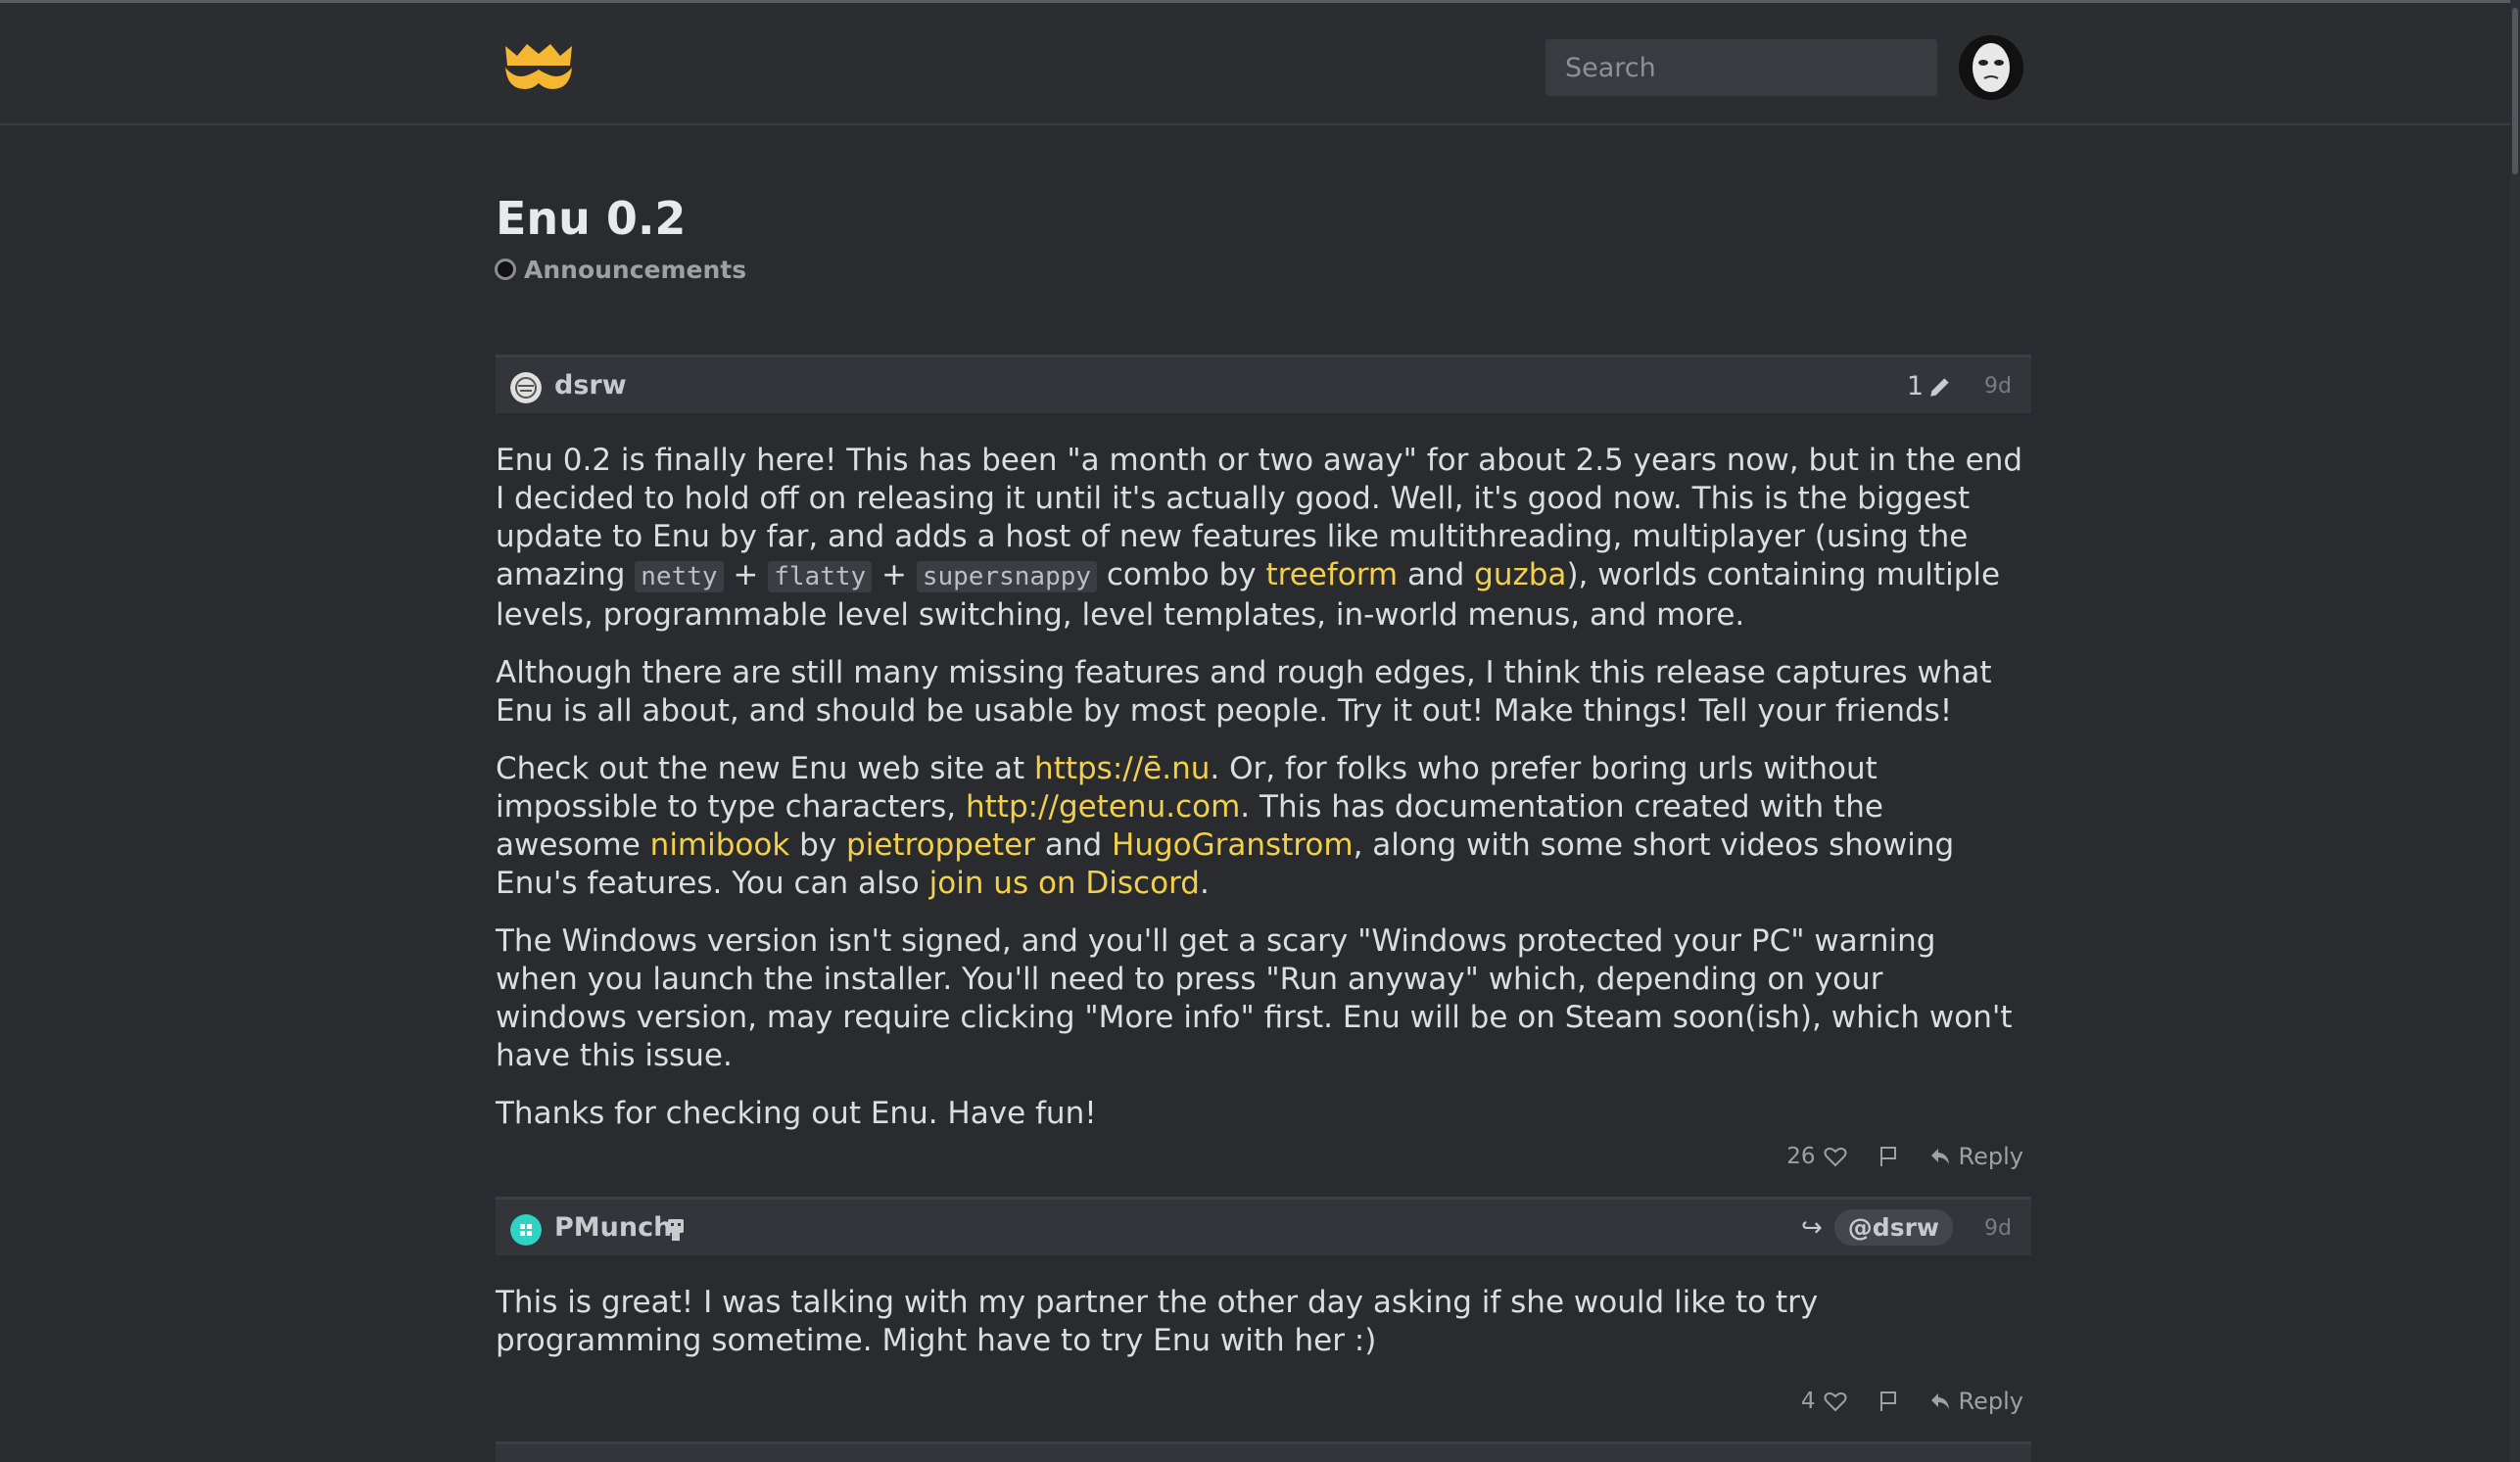  Describe the element at coordinates (1181, 574) in the screenshot. I see `text-run: combo by` at that location.